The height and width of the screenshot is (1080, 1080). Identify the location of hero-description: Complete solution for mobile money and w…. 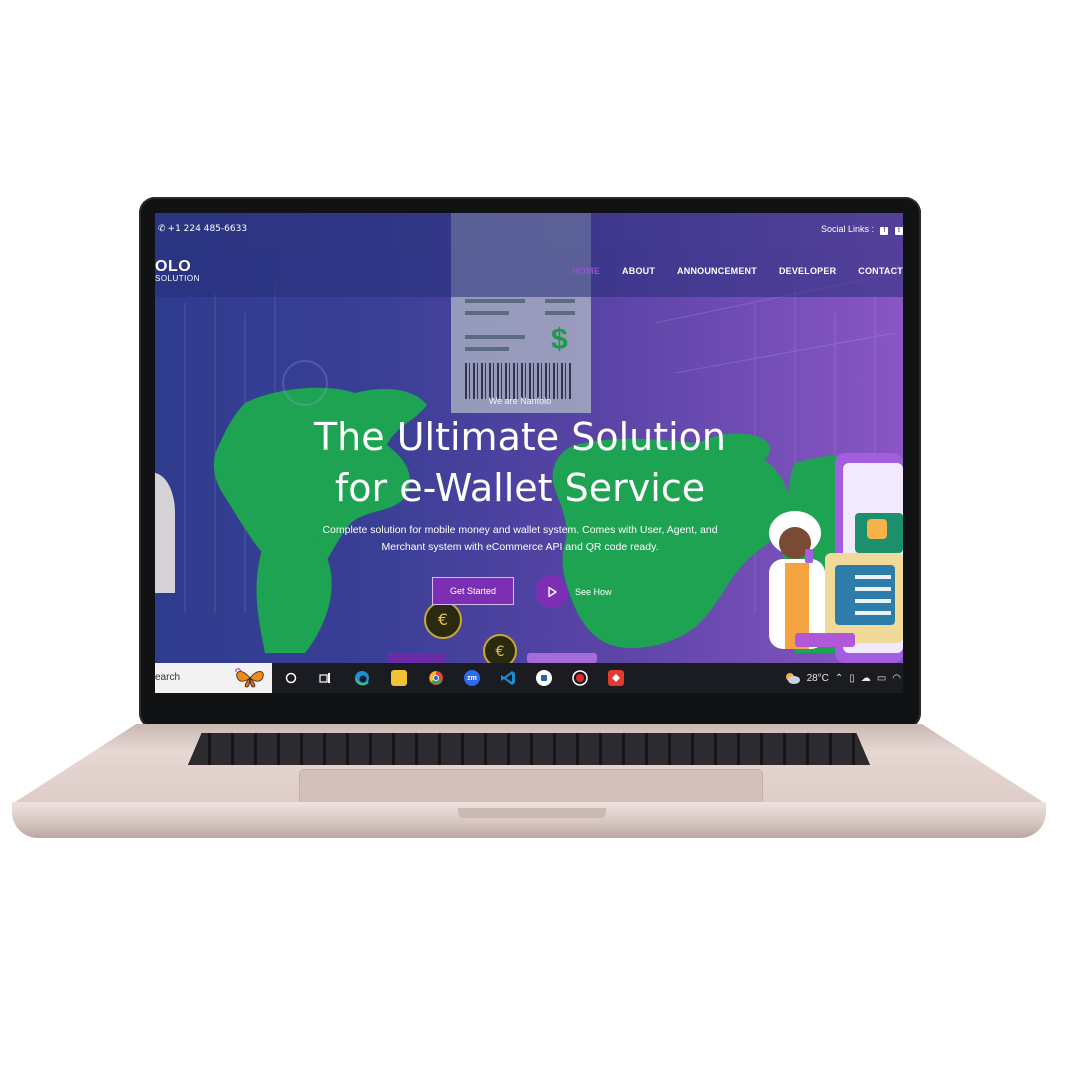
(520, 538).